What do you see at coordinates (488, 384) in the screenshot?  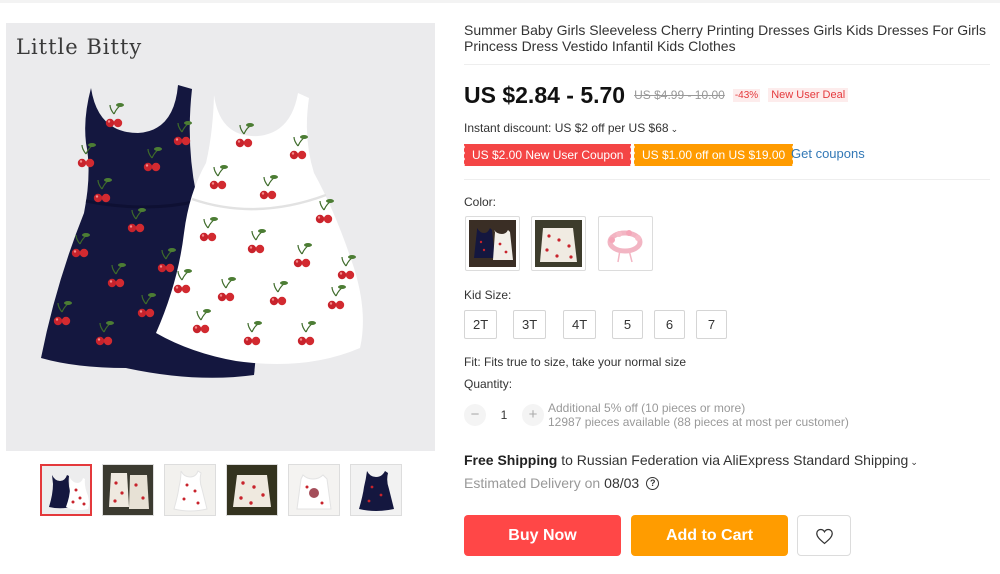 I see `quantity-label: Quantity:` at bounding box center [488, 384].